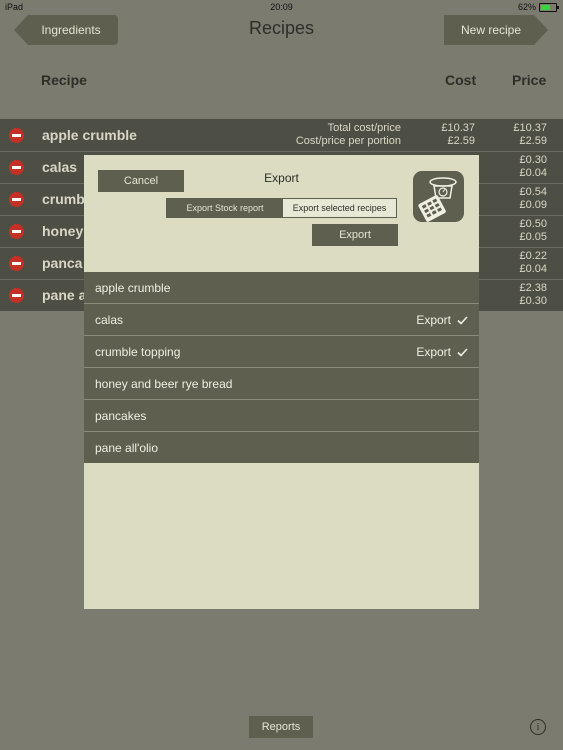  I want to click on price-value: £0.22, so click(533, 256).